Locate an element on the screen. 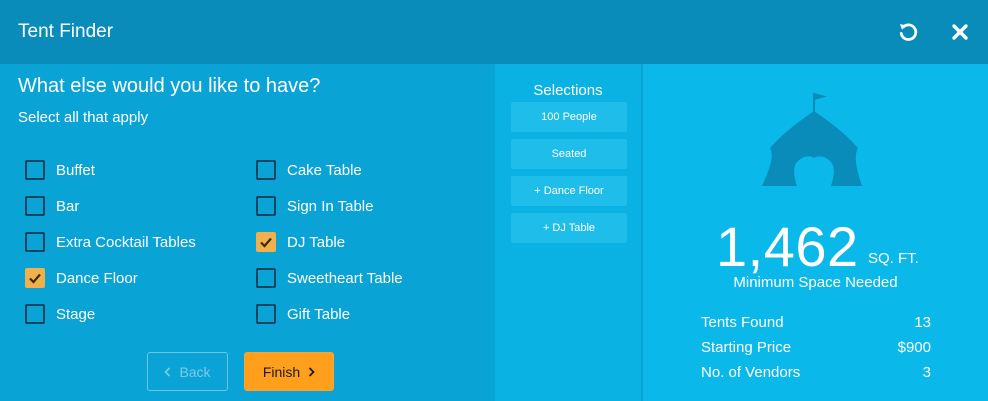 The image size is (988, 401). stat-value: $900 is located at coordinates (914, 347).